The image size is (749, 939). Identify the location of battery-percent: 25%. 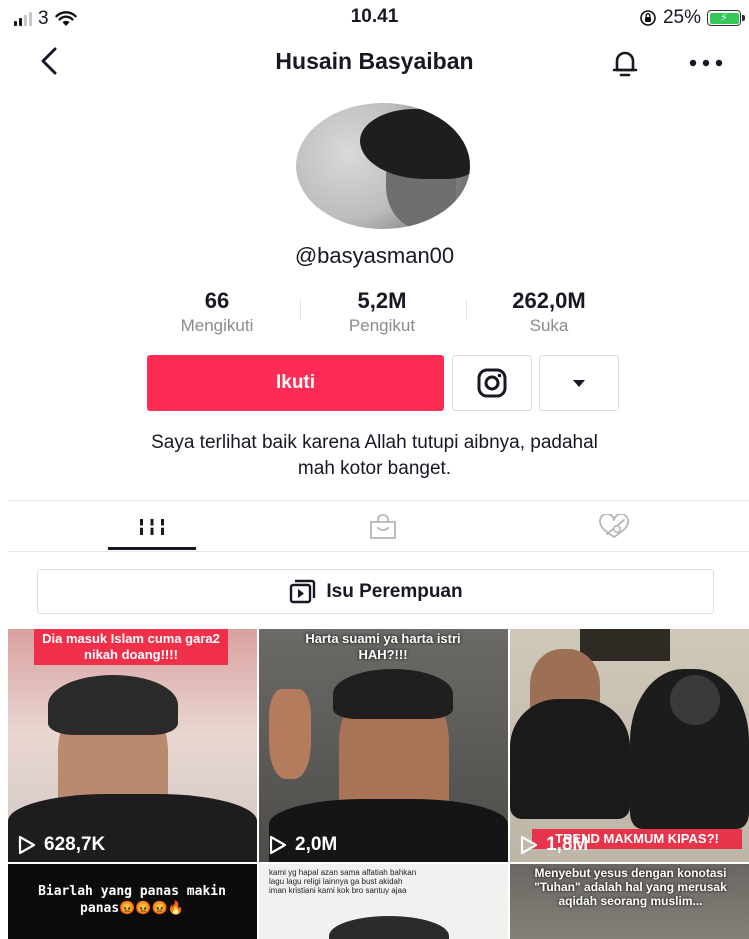
(681, 17).